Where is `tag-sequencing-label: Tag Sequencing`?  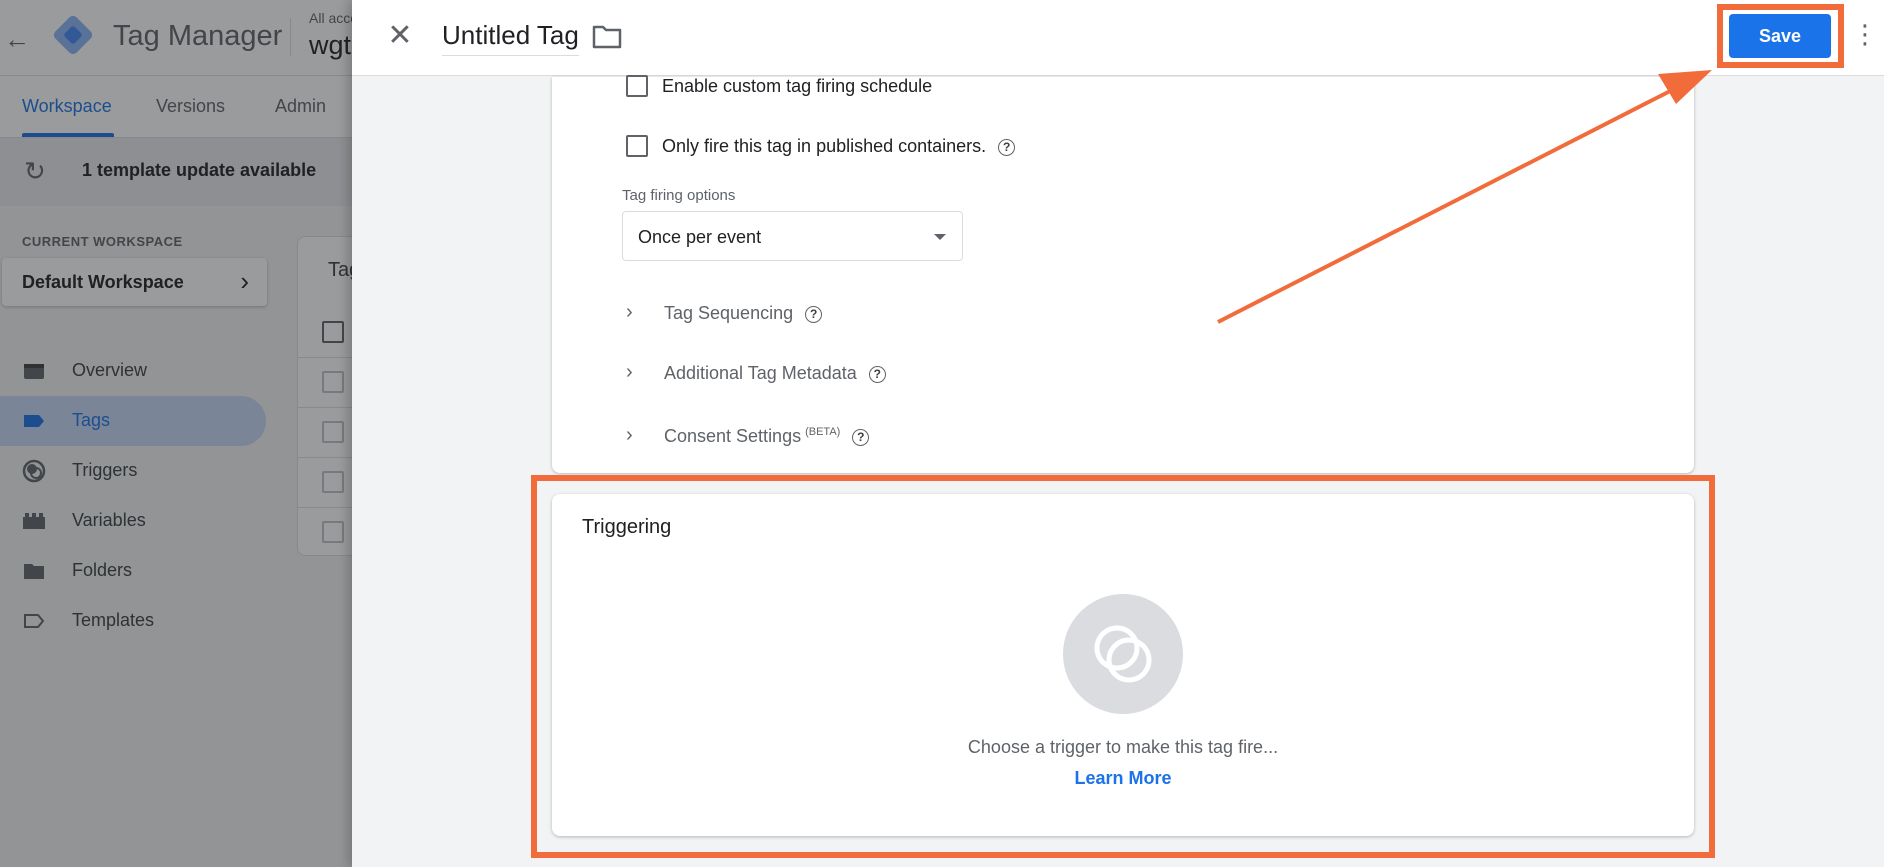
tag-sequencing-label: Tag Sequencing is located at coordinates (729, 313).